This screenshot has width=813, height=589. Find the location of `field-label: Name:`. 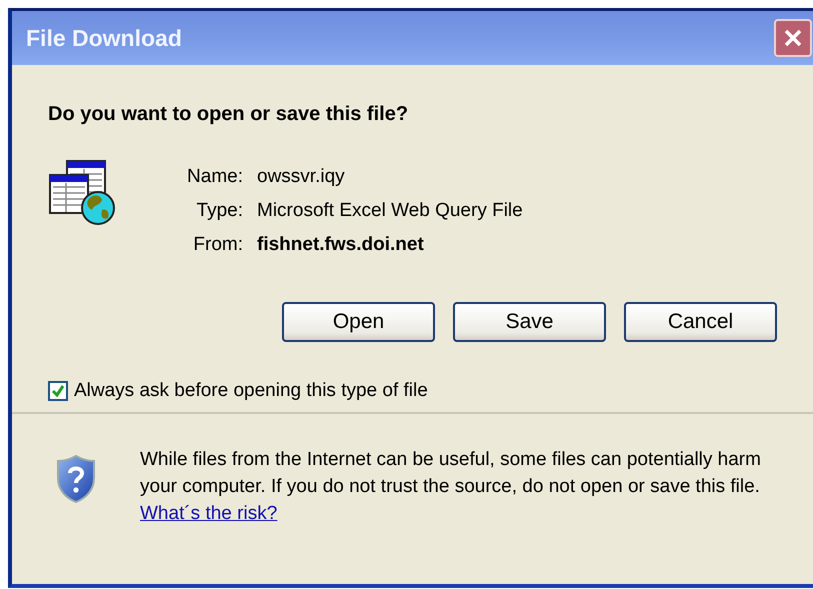

field-label: Name: is located at coordinates (214, 177).